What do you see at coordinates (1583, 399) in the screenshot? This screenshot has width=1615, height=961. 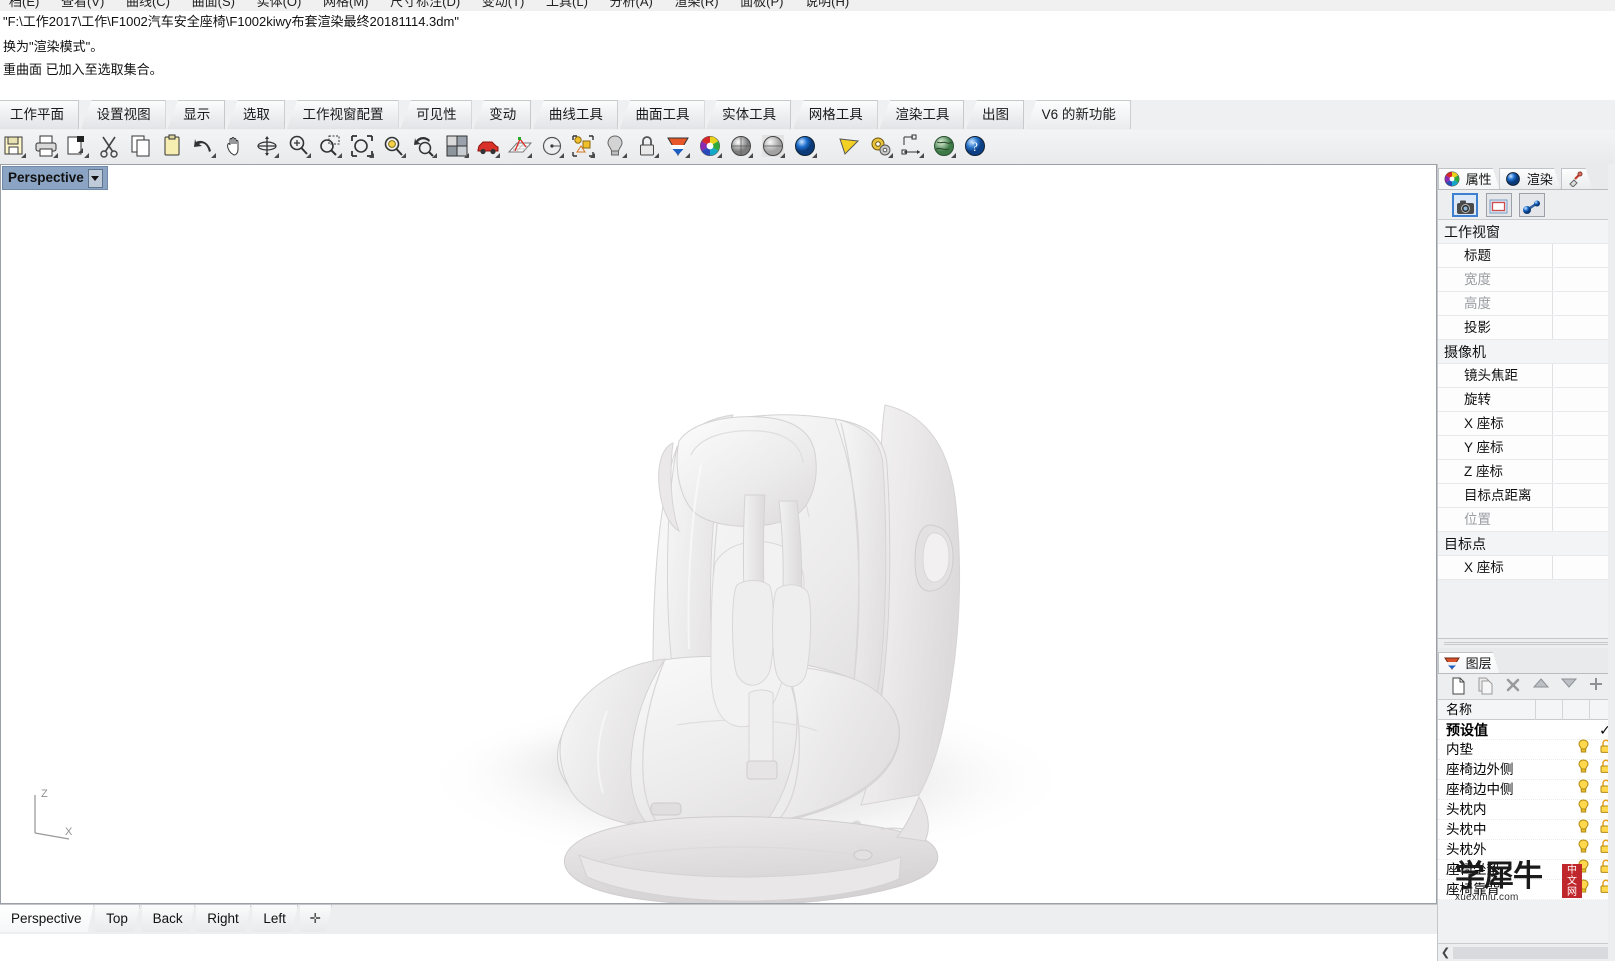 I see `prop-value-rotation` at bounding box center [1583, 399].